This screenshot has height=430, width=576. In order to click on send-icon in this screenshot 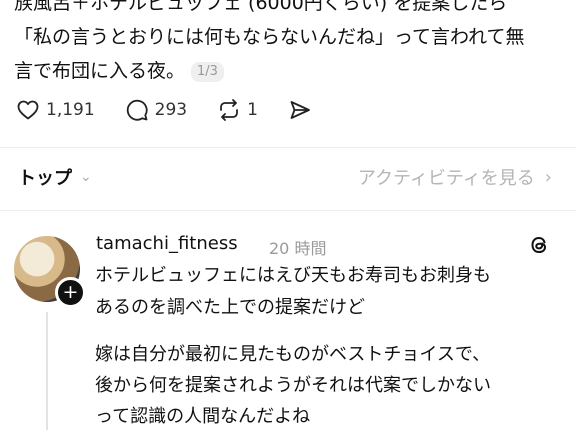, I will do `click(300, 110)`.